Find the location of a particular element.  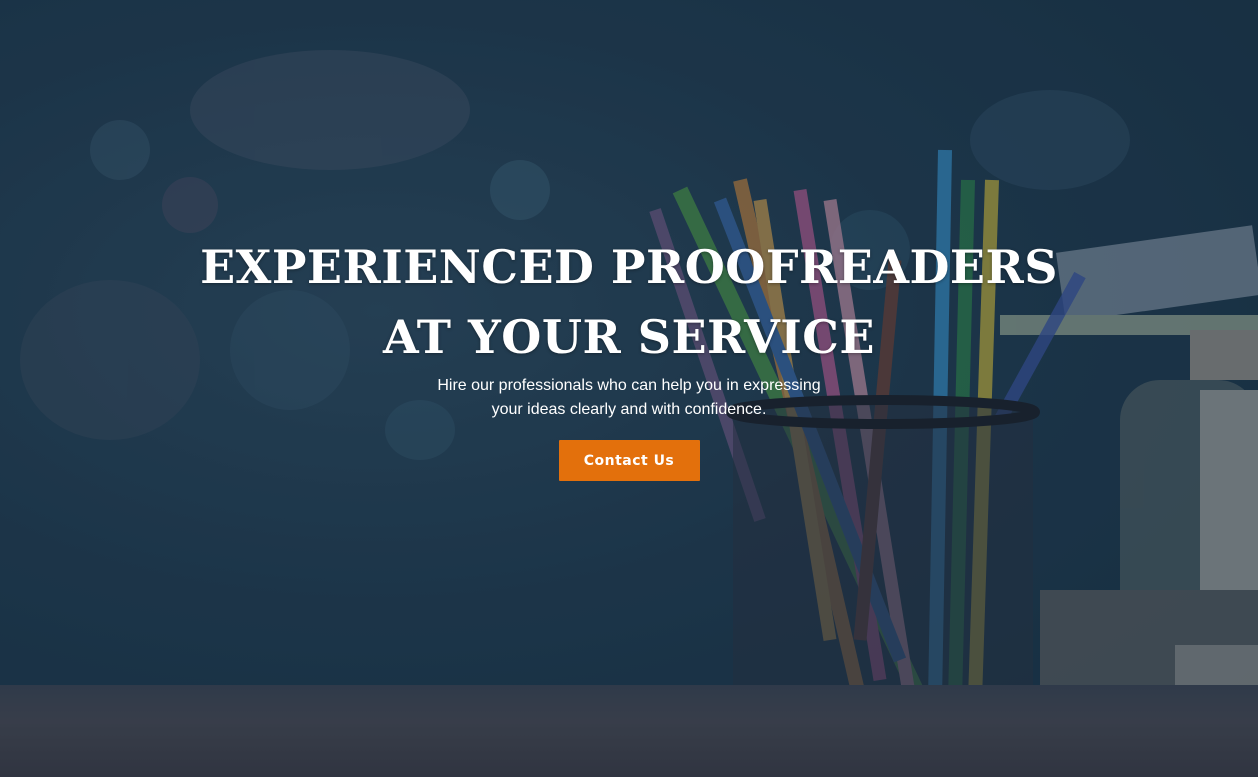

contact-us-button: Contact Us is located at coordinates (629, 460).